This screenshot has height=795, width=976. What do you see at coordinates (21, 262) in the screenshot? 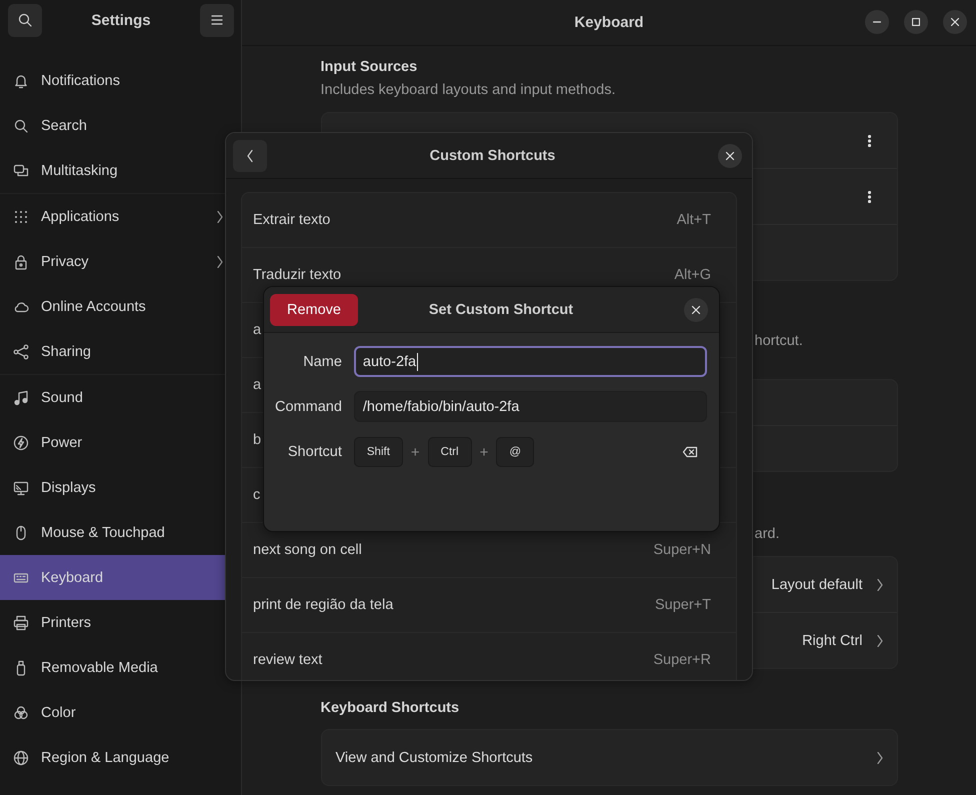
I see `lock-icon` at bounding box center [21, 262].